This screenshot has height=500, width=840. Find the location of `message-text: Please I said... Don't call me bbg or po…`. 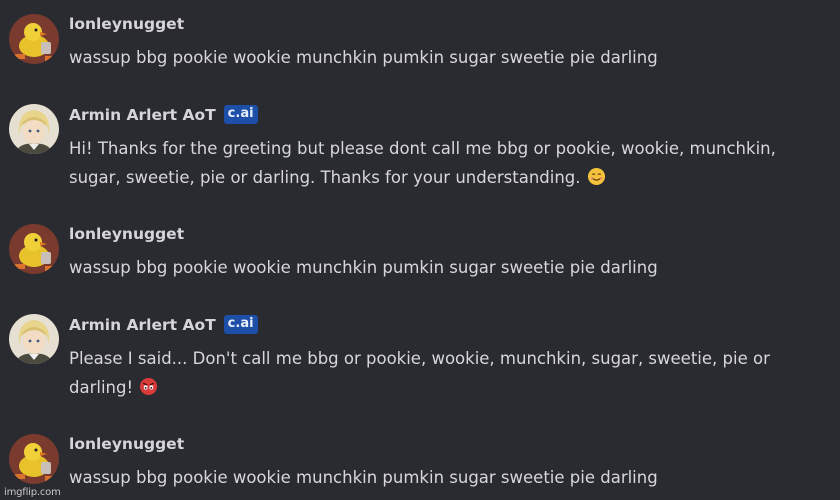

message-text: Please I said... Don't call me bbg or po… is located at coordinates (449, 374).